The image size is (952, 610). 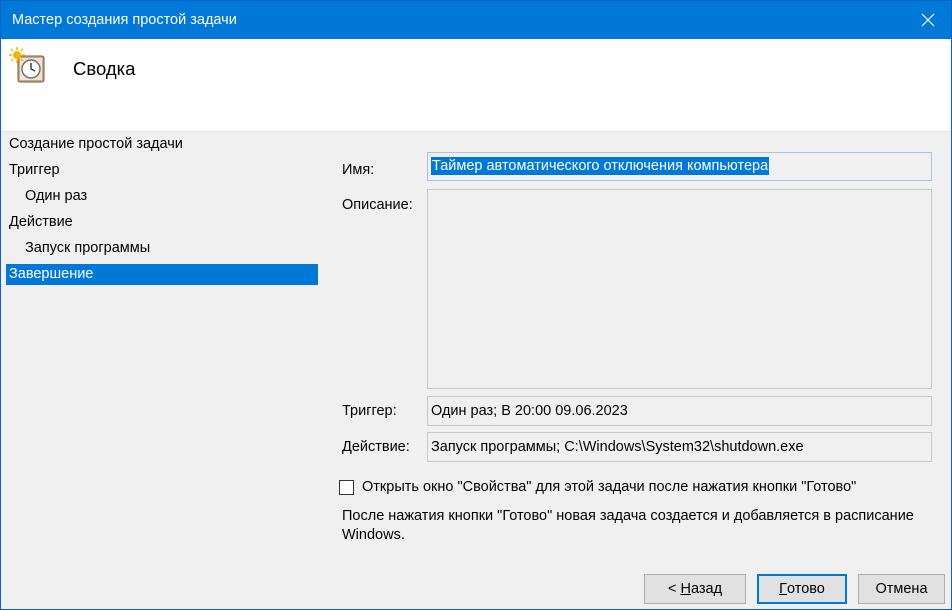 What do you see at coordinates (358, 170) in the screenshot?
I see `name-label: Имя:` at bounding box center [358, 170].